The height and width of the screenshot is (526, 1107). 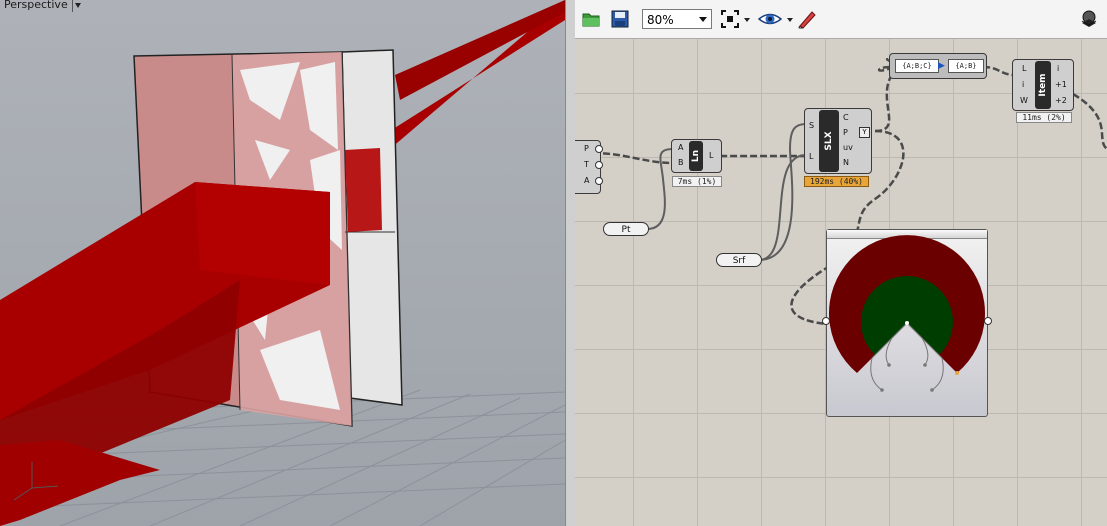 I want to click on port-label-plus1: +1, so click(x=1061, y=84).